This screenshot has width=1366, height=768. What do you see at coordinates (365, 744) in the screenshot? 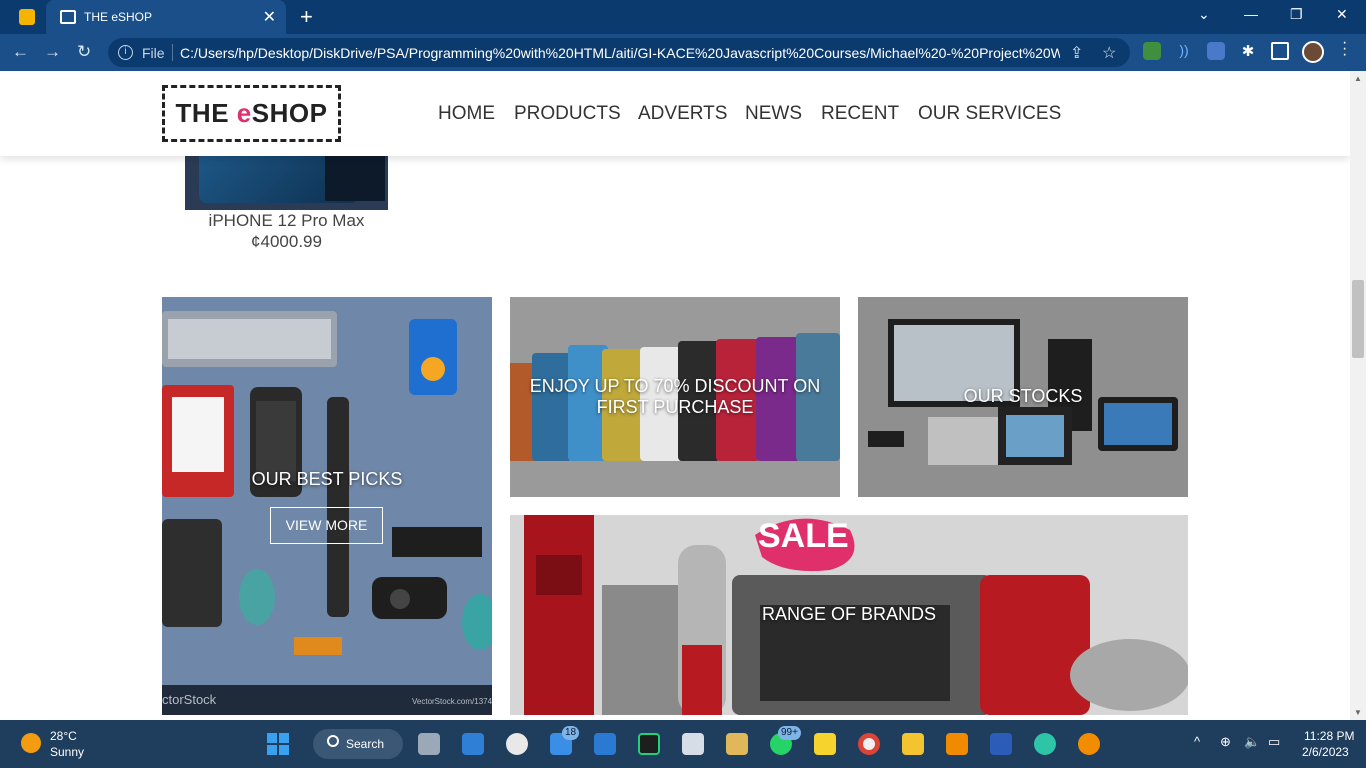
I see `search-label: Search` at bounding box center [365, 744].